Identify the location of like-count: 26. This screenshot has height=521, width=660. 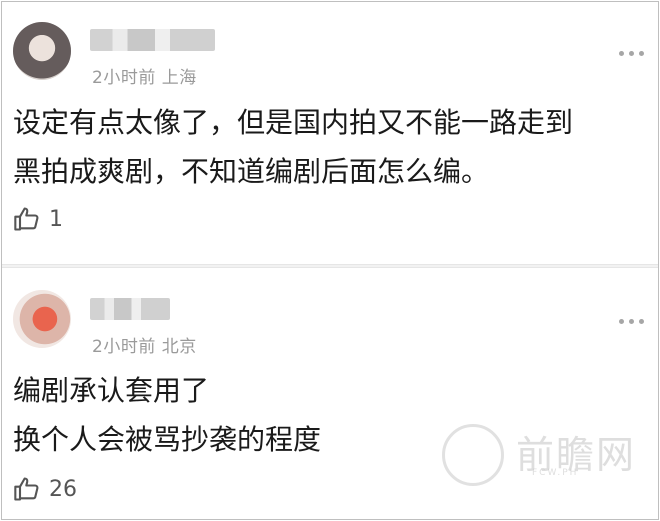
(63, 489).